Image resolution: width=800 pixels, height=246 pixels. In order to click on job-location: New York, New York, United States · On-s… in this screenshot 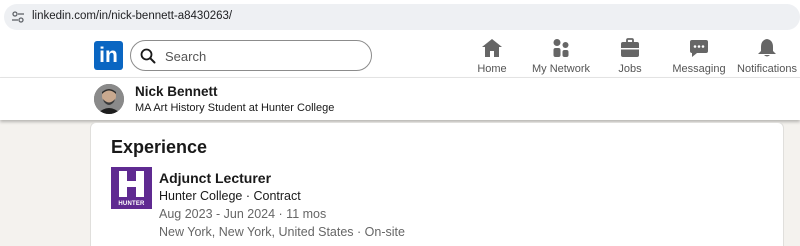, I will do `click(282, 232)`.